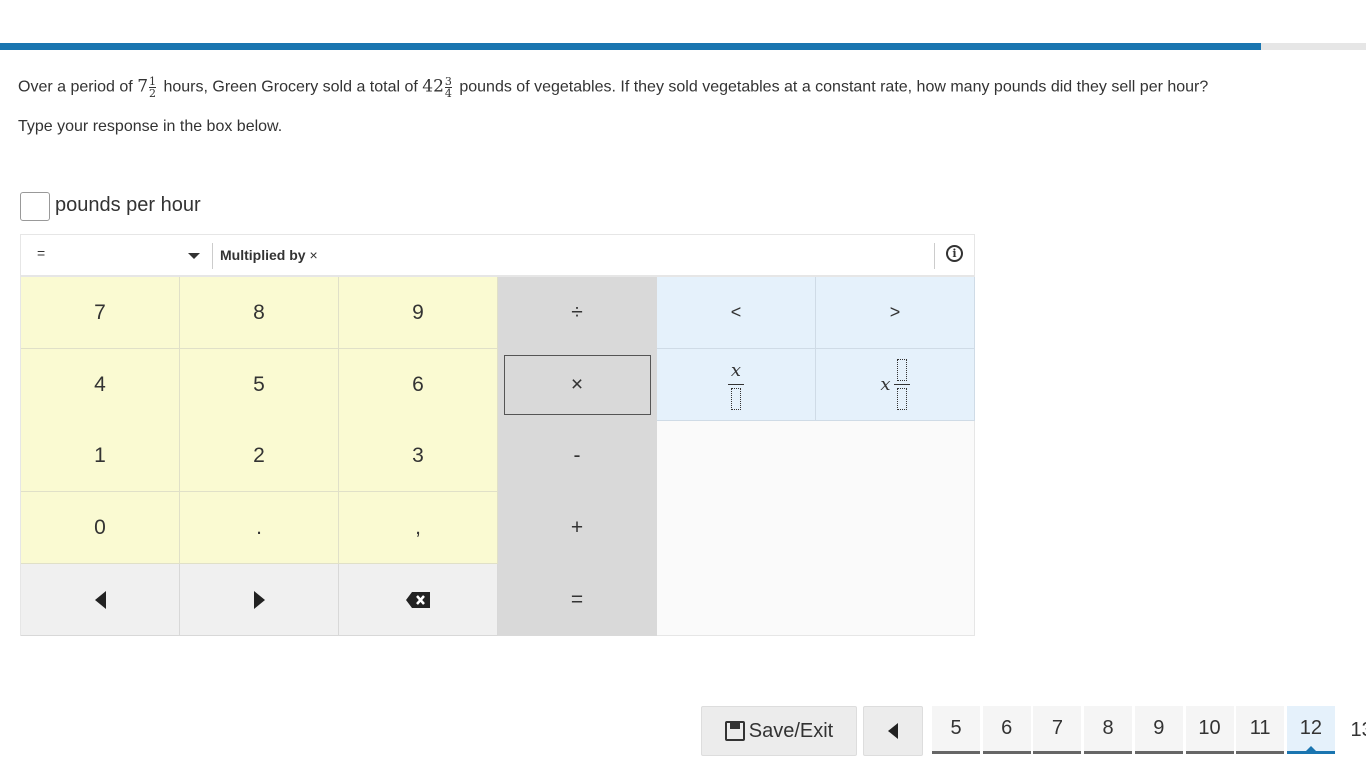 The height and width of the screenshot is (768, 1366). I want to click on info-icon: i, so click(954, 253).